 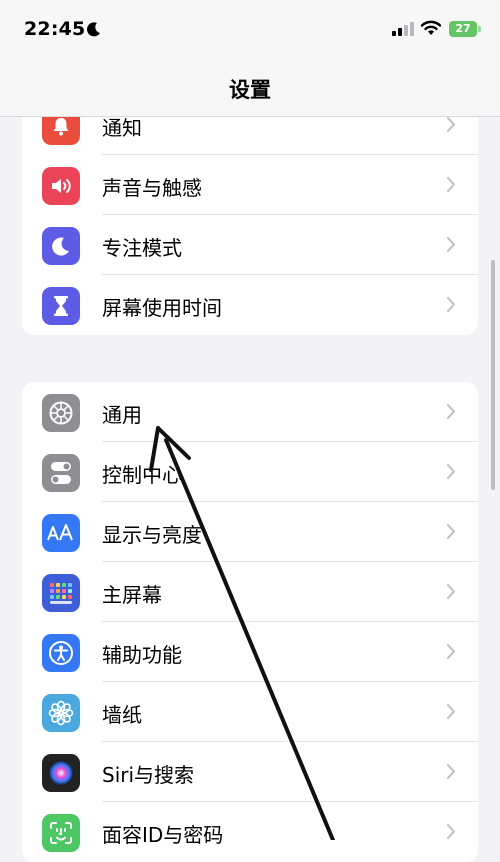 What do you see at coordinates (122, 715) in the screenshot?
I see `settings-row-label: 墙纸` at bounding box center [122, 715].